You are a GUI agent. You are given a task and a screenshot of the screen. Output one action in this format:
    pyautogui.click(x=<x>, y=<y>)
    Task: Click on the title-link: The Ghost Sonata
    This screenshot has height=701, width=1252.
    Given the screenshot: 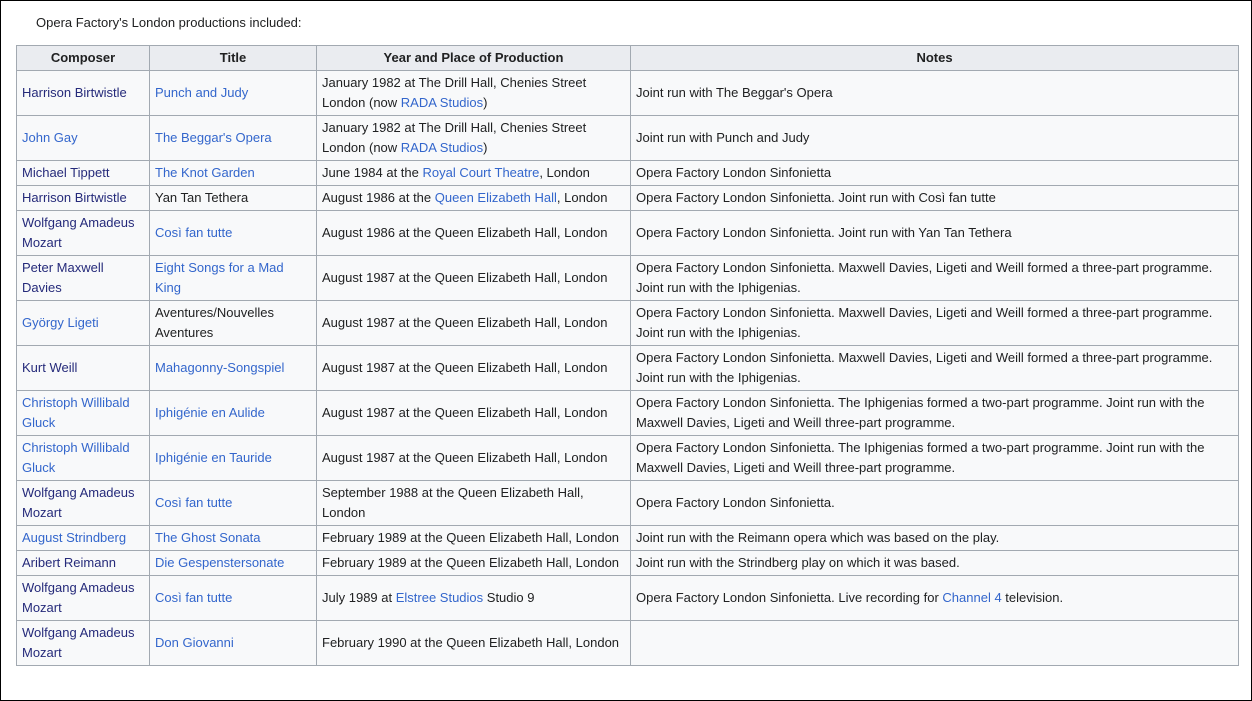 What is the action you would take?
    pyautogui.click(x=208, y=537)
    